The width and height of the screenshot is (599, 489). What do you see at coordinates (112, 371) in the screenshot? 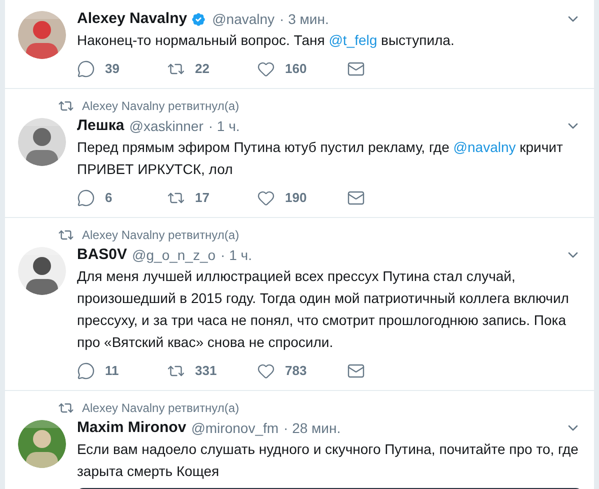
I see `action-count: 11` at bounding box center [112, 371].